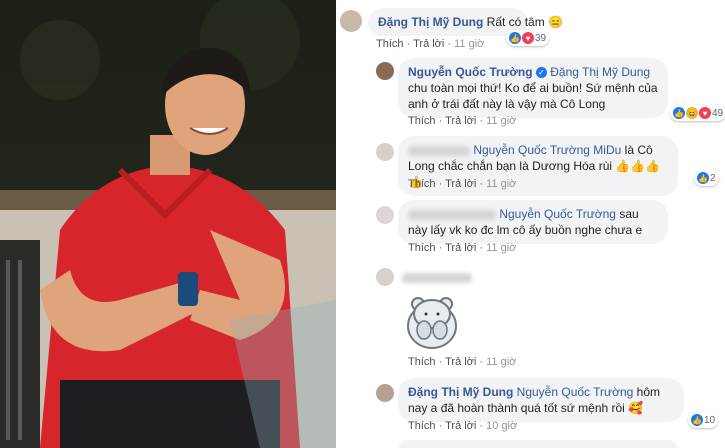  I want to click on reaction-summary: 👍 😆 ♥ 49, so click(697, 113).